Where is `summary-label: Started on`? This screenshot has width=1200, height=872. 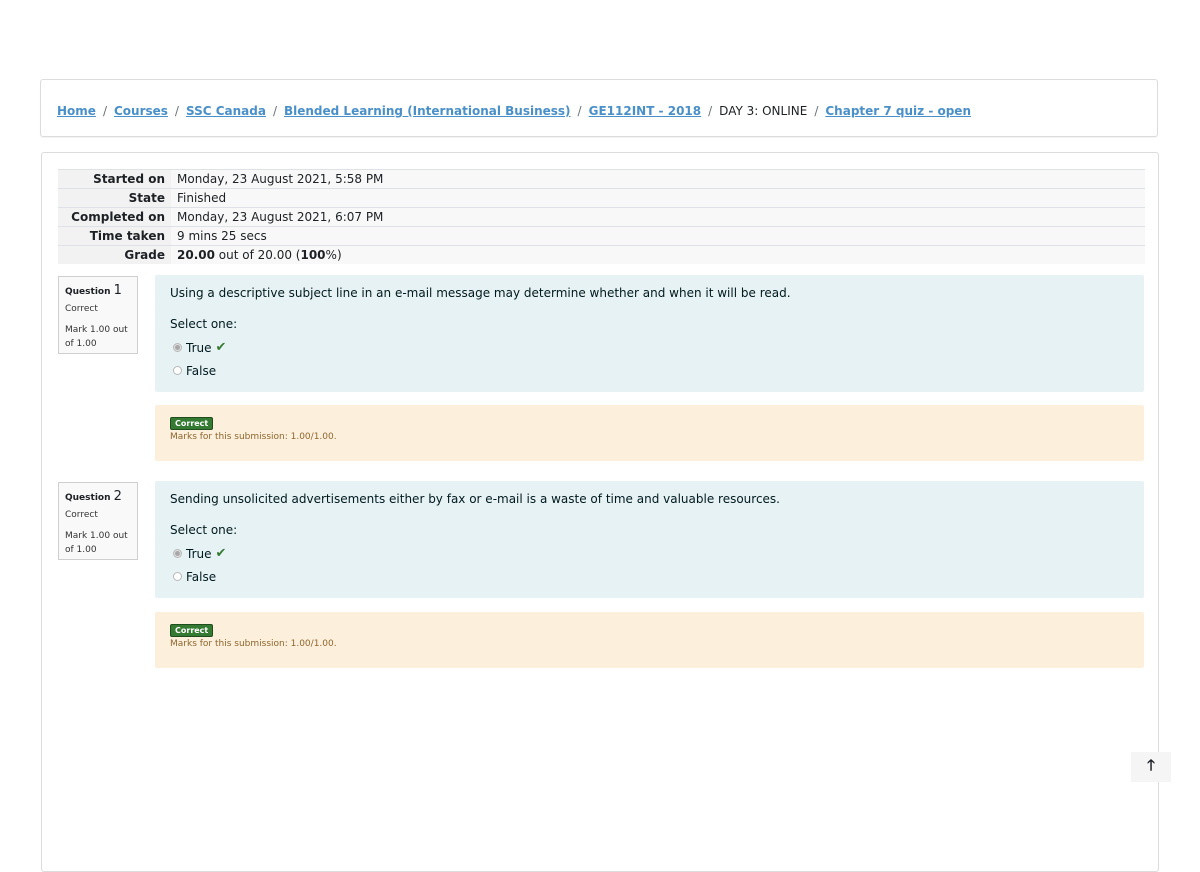 summary-label: Started on is located at coordinates (114, 179).